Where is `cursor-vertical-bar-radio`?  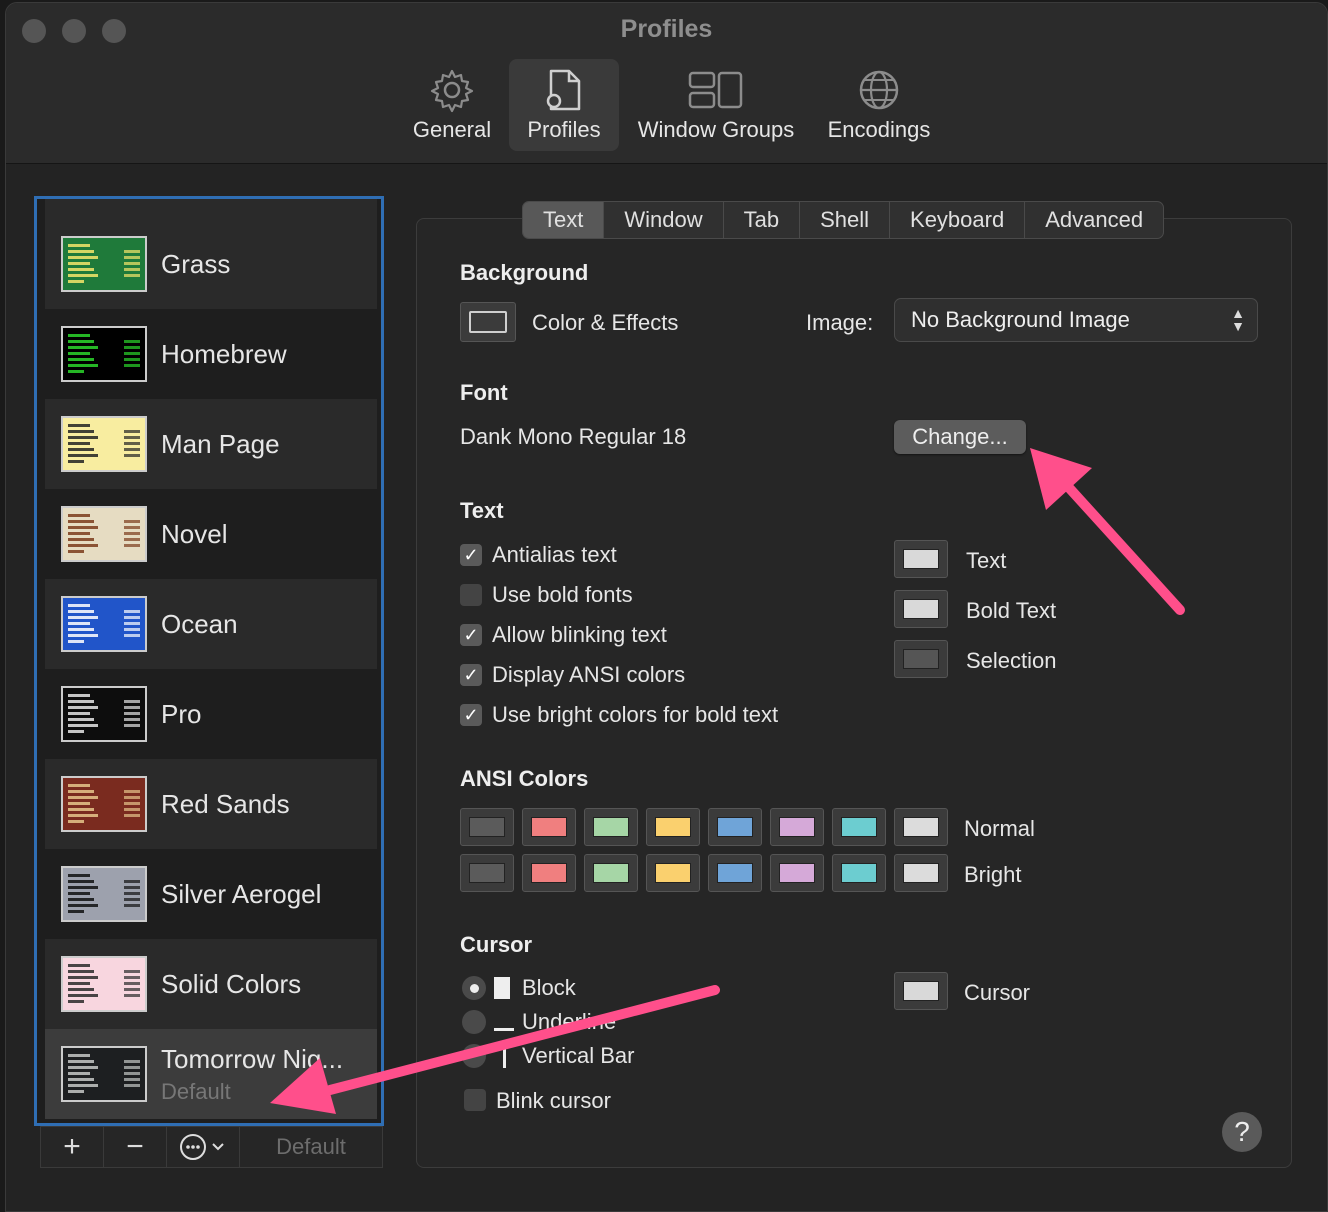 cursor-vertical-bar-radio is located at coordinates (474, 1056).